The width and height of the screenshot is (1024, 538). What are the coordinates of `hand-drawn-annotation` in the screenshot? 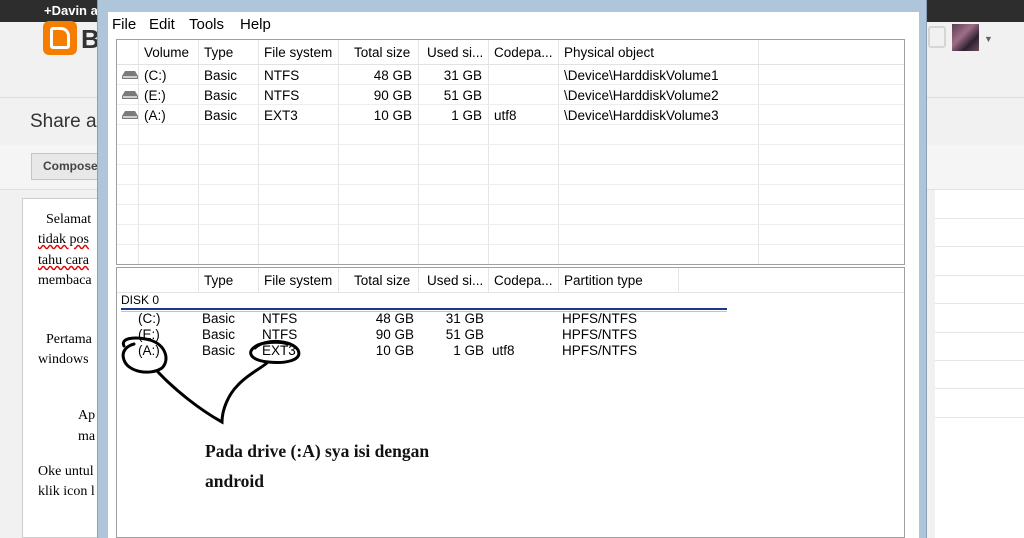 It's located at (211, 380).